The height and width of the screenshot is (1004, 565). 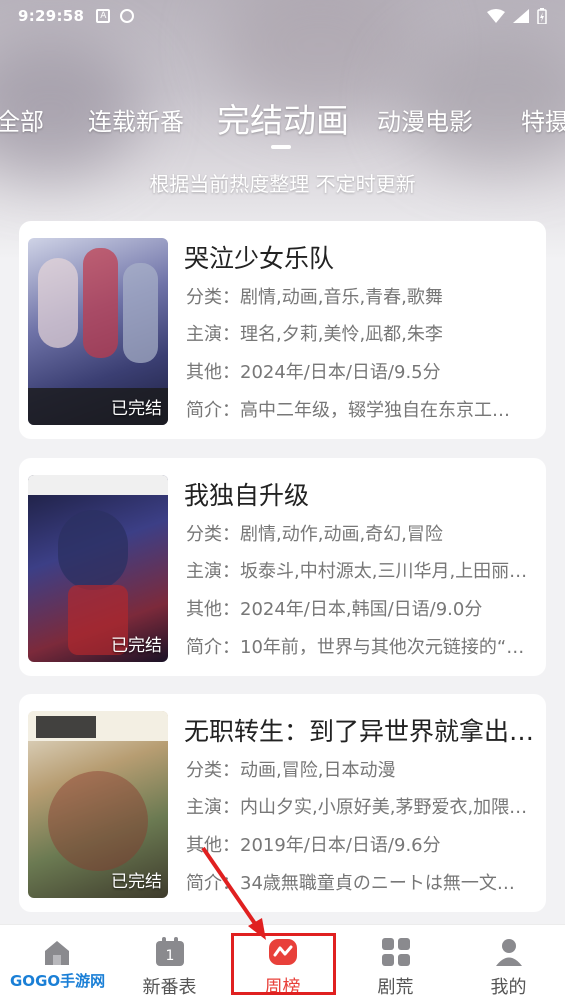 I want to click on notification-b-icon, so click(x=127, y=16).